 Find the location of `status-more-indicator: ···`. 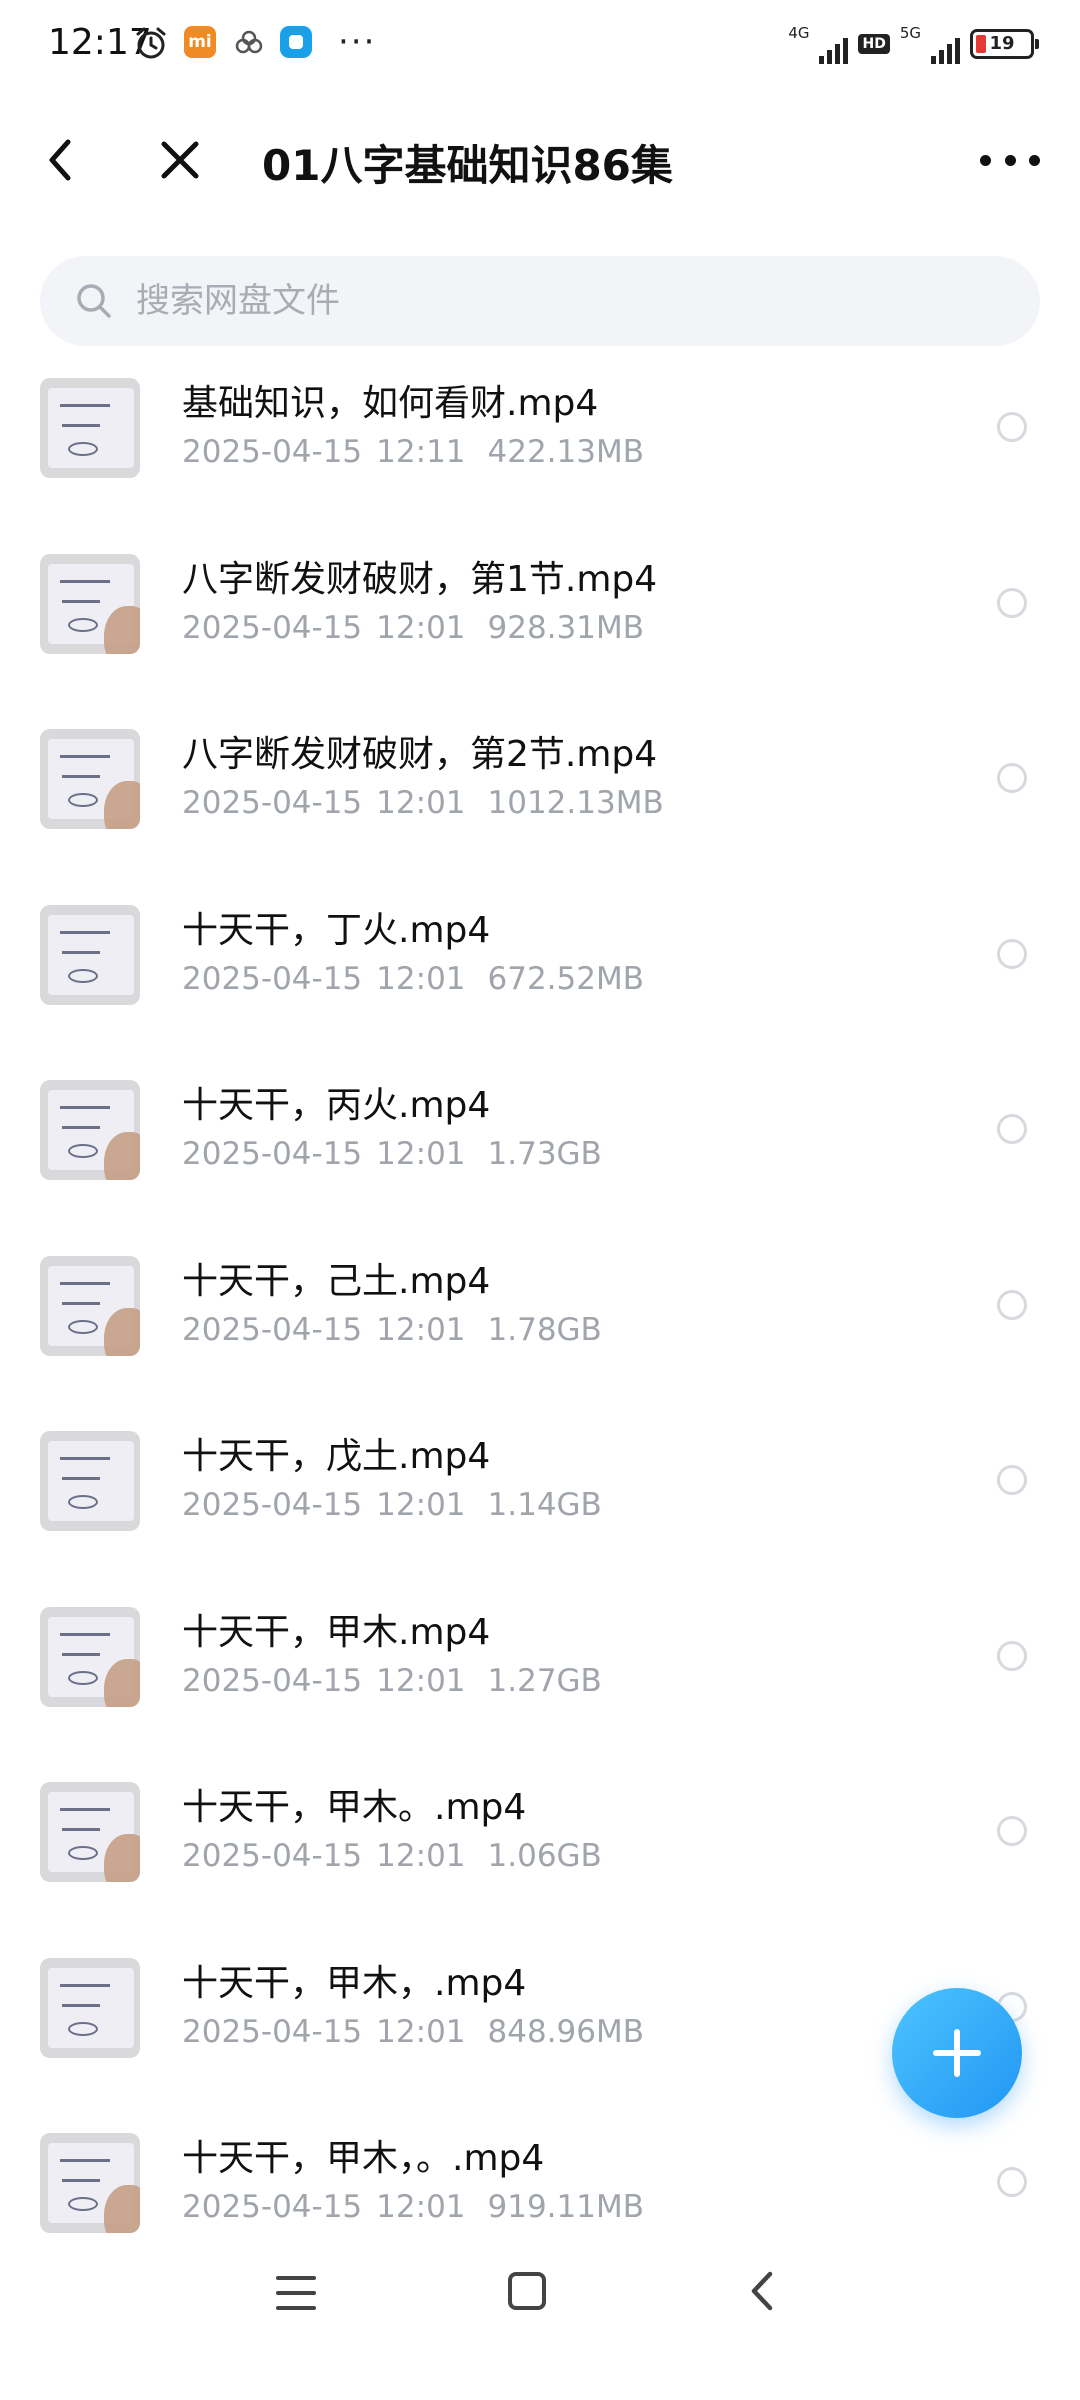

status-more-indicator: ··· is located at coordinates (357, 42).